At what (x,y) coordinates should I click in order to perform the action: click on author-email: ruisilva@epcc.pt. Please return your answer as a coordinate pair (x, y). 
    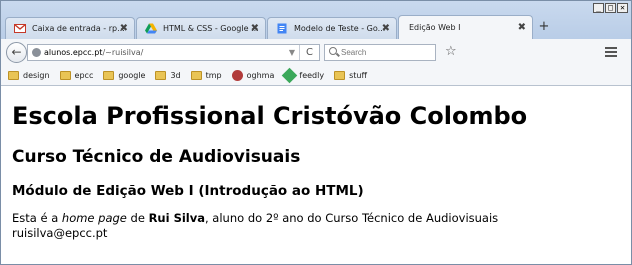
    Looking at the image, I should click on (60, 233).